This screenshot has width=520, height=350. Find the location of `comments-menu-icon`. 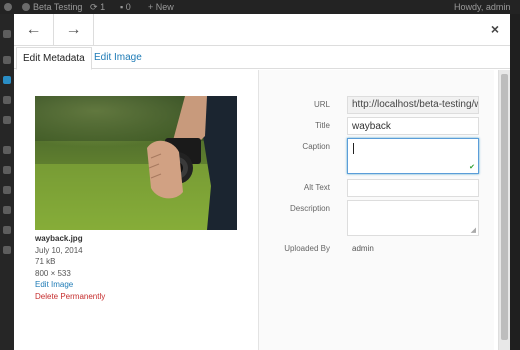

comments-menu-icon is located at coordinates (7, 120).